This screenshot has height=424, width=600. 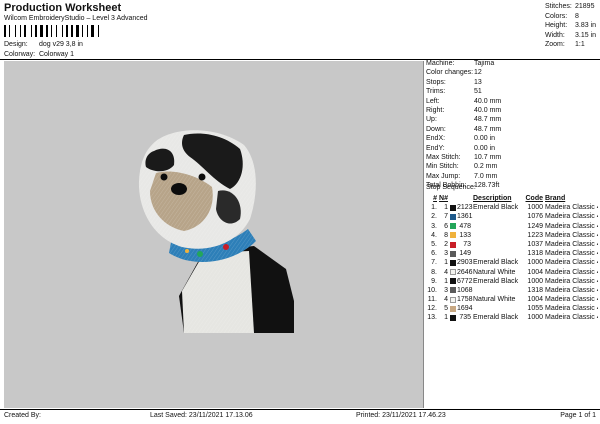 I want to click on stop-number: 3., so click(x=434, y=226).